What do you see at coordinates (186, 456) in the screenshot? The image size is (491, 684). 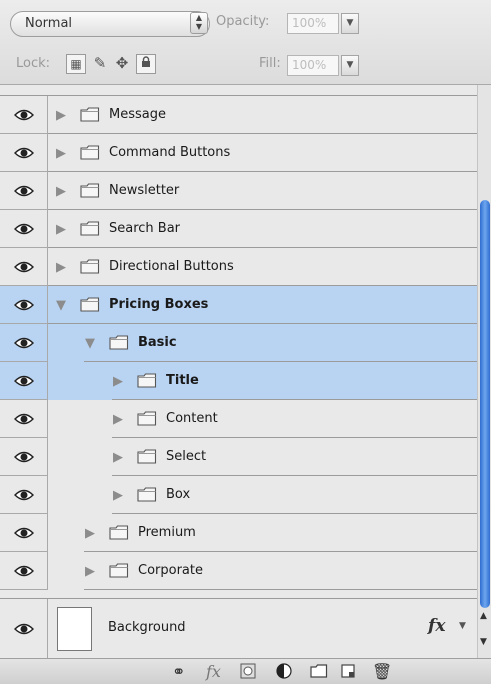 I see `layer-name: Select` at bounding box center [186, 456].